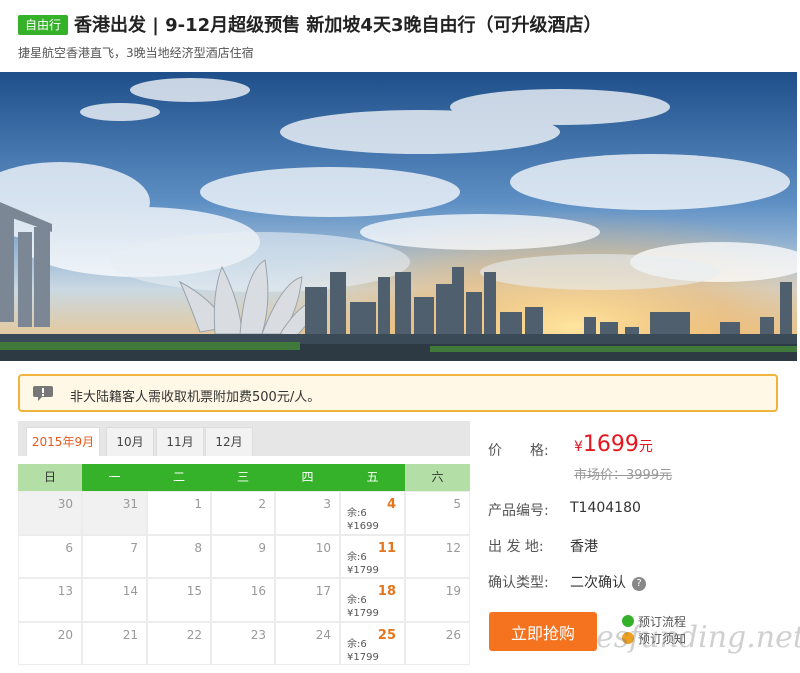 The width and height of the screenshot is (800, 673). I want to click on day-number: 25, so click(386, 635).